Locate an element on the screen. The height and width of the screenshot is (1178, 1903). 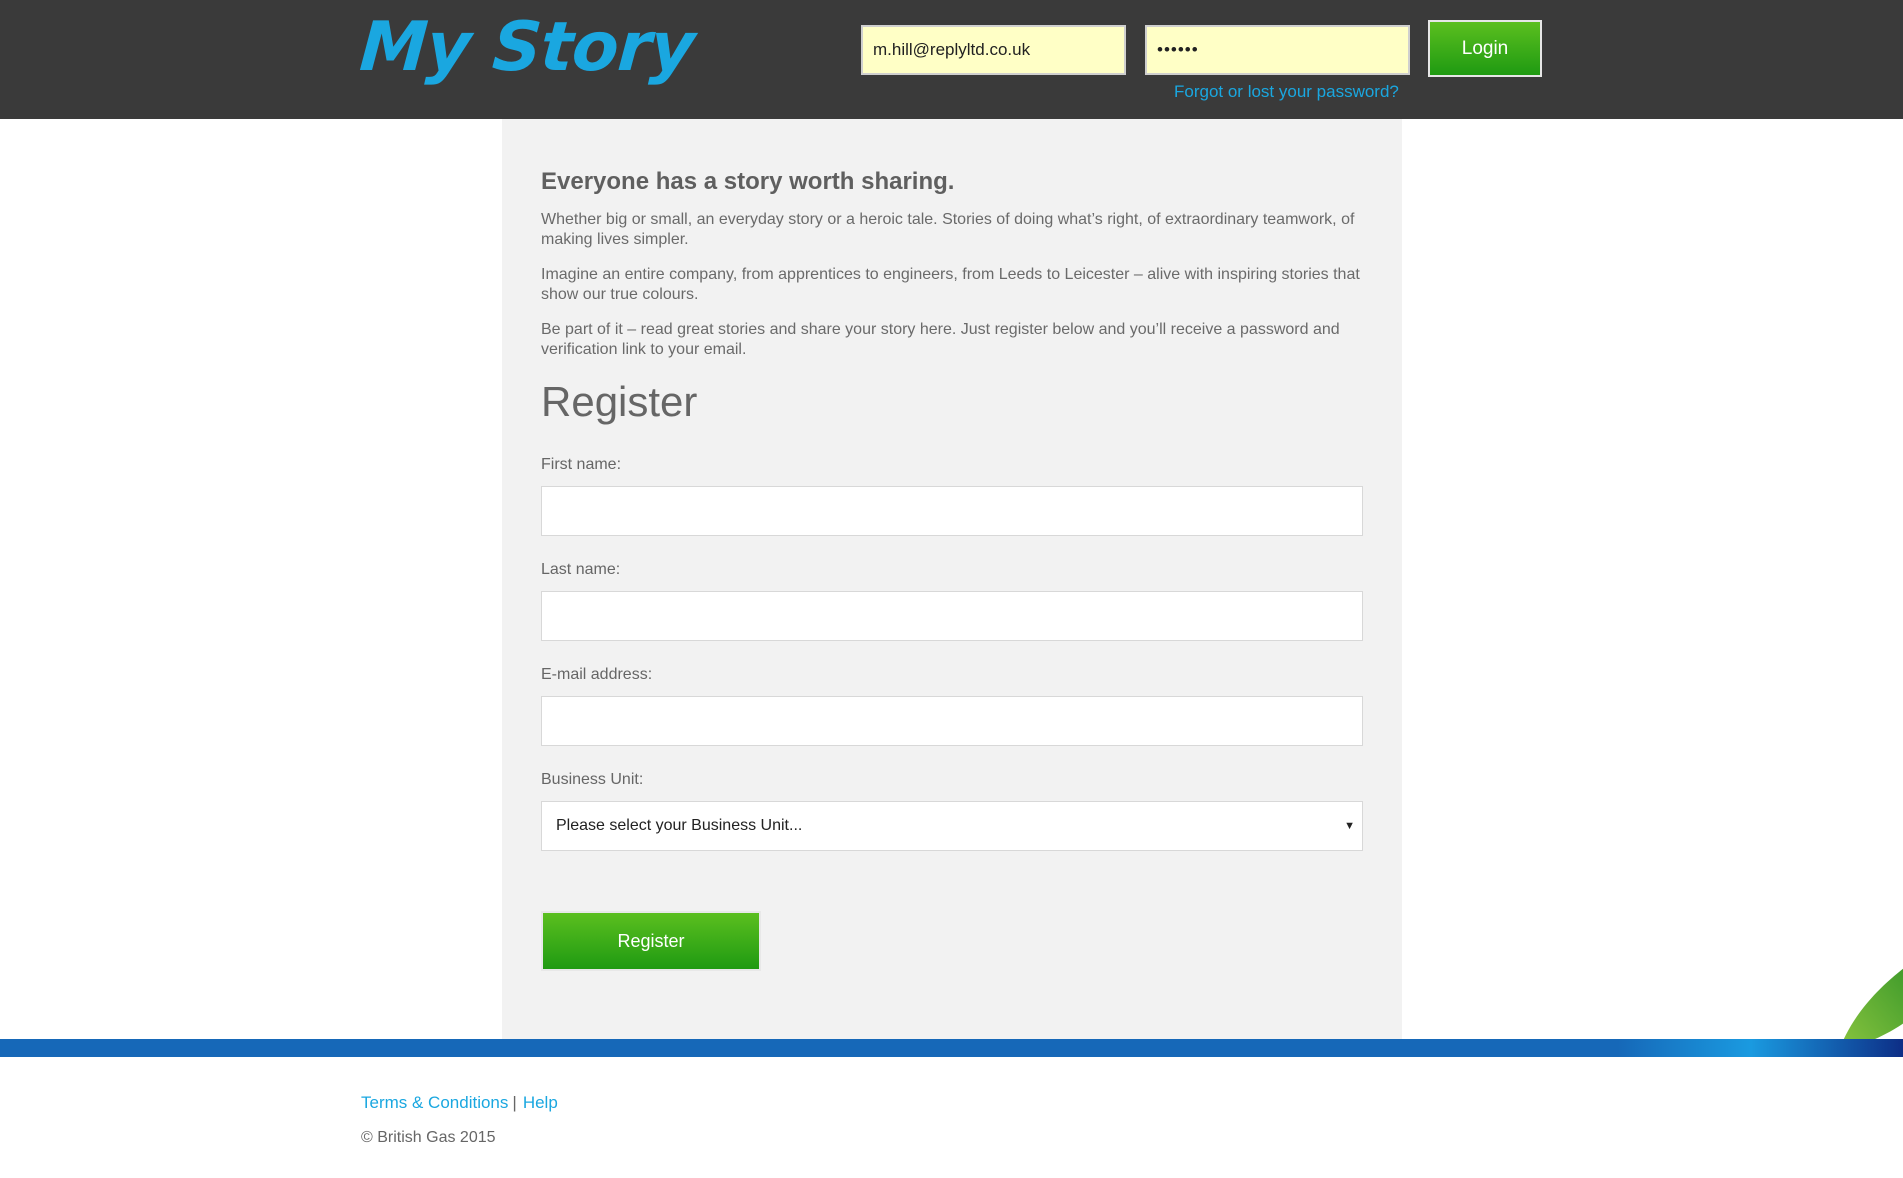
first-name-label: First name: is located at coordinates (581, 464).